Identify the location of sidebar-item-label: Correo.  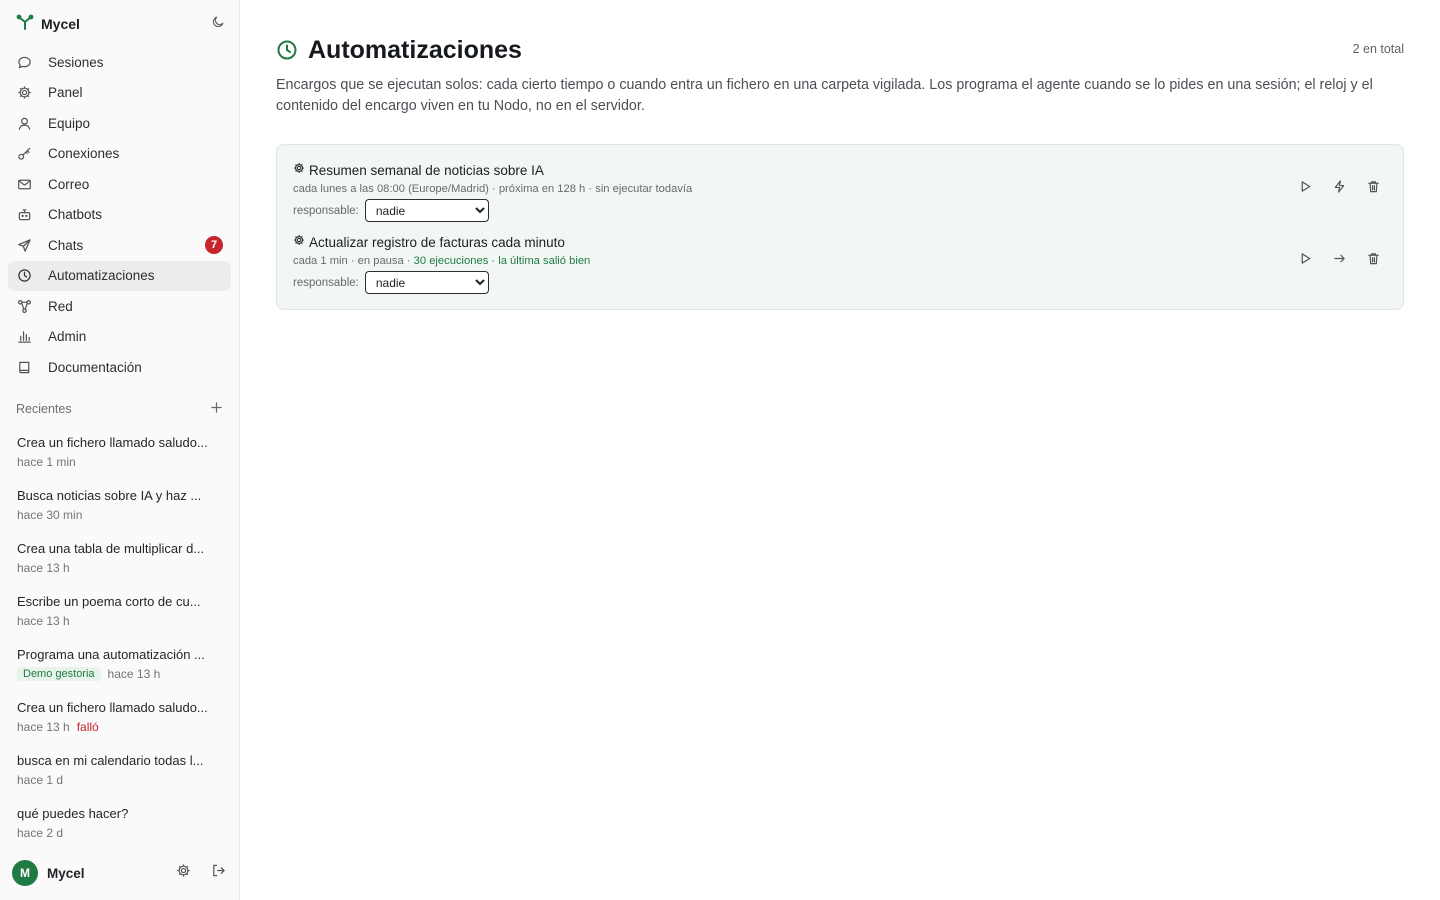
(69, 184).